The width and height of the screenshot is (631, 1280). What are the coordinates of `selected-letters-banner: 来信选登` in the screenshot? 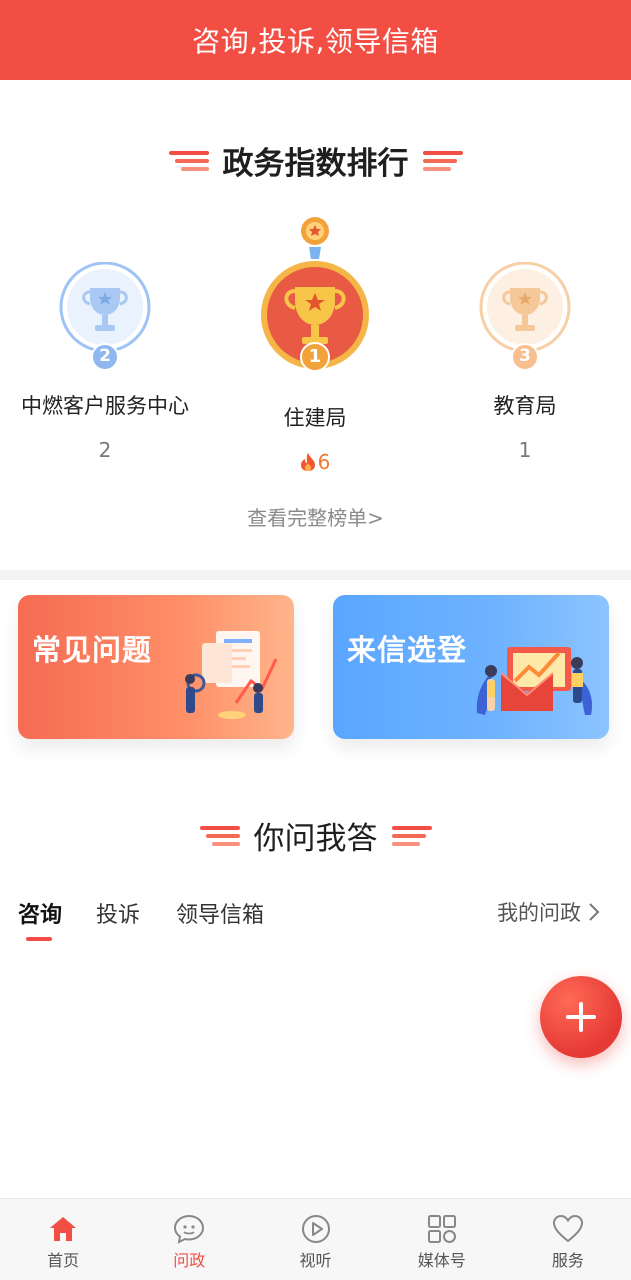 It's located at (471, 667).